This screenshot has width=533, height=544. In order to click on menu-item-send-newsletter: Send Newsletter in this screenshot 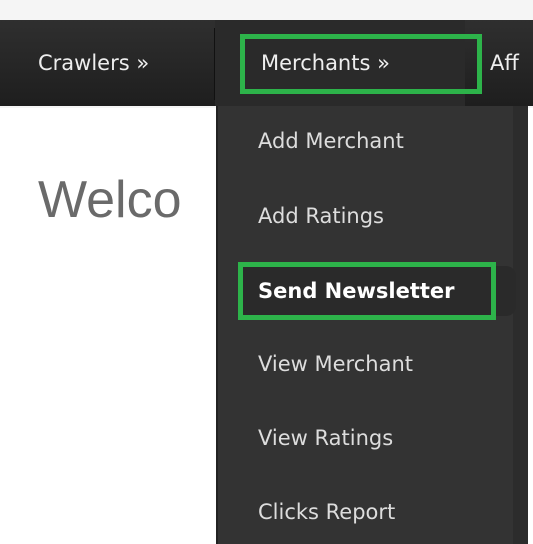, I will do `click(356, 291)`.